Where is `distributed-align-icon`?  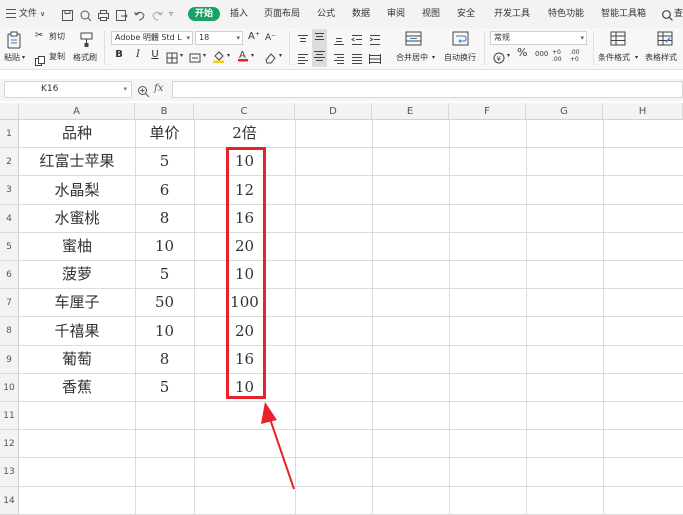 distributed-align-icon is located at coordinates (375, 59).